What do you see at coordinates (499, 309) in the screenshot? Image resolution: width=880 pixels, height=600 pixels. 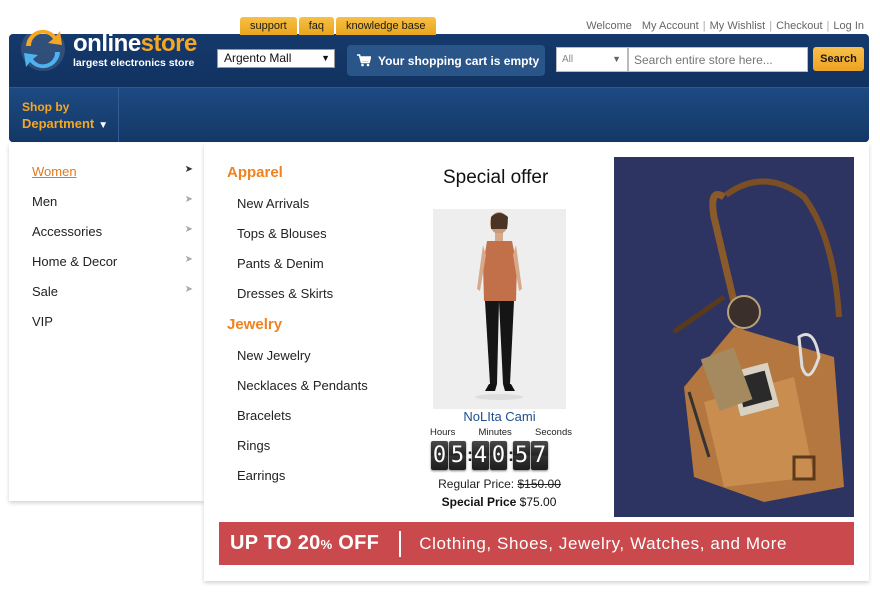 I see `product-image` at bounding box center [499, 309].